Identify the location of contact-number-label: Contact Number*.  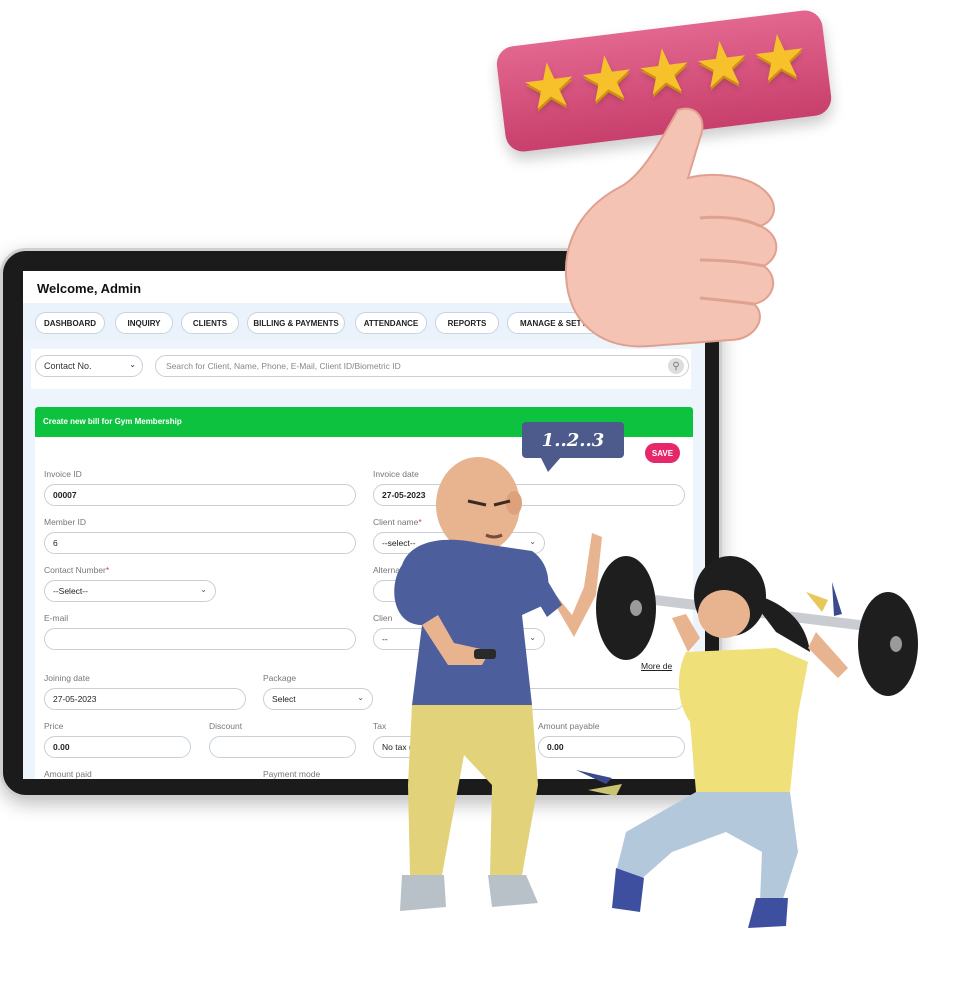
(76, 570).